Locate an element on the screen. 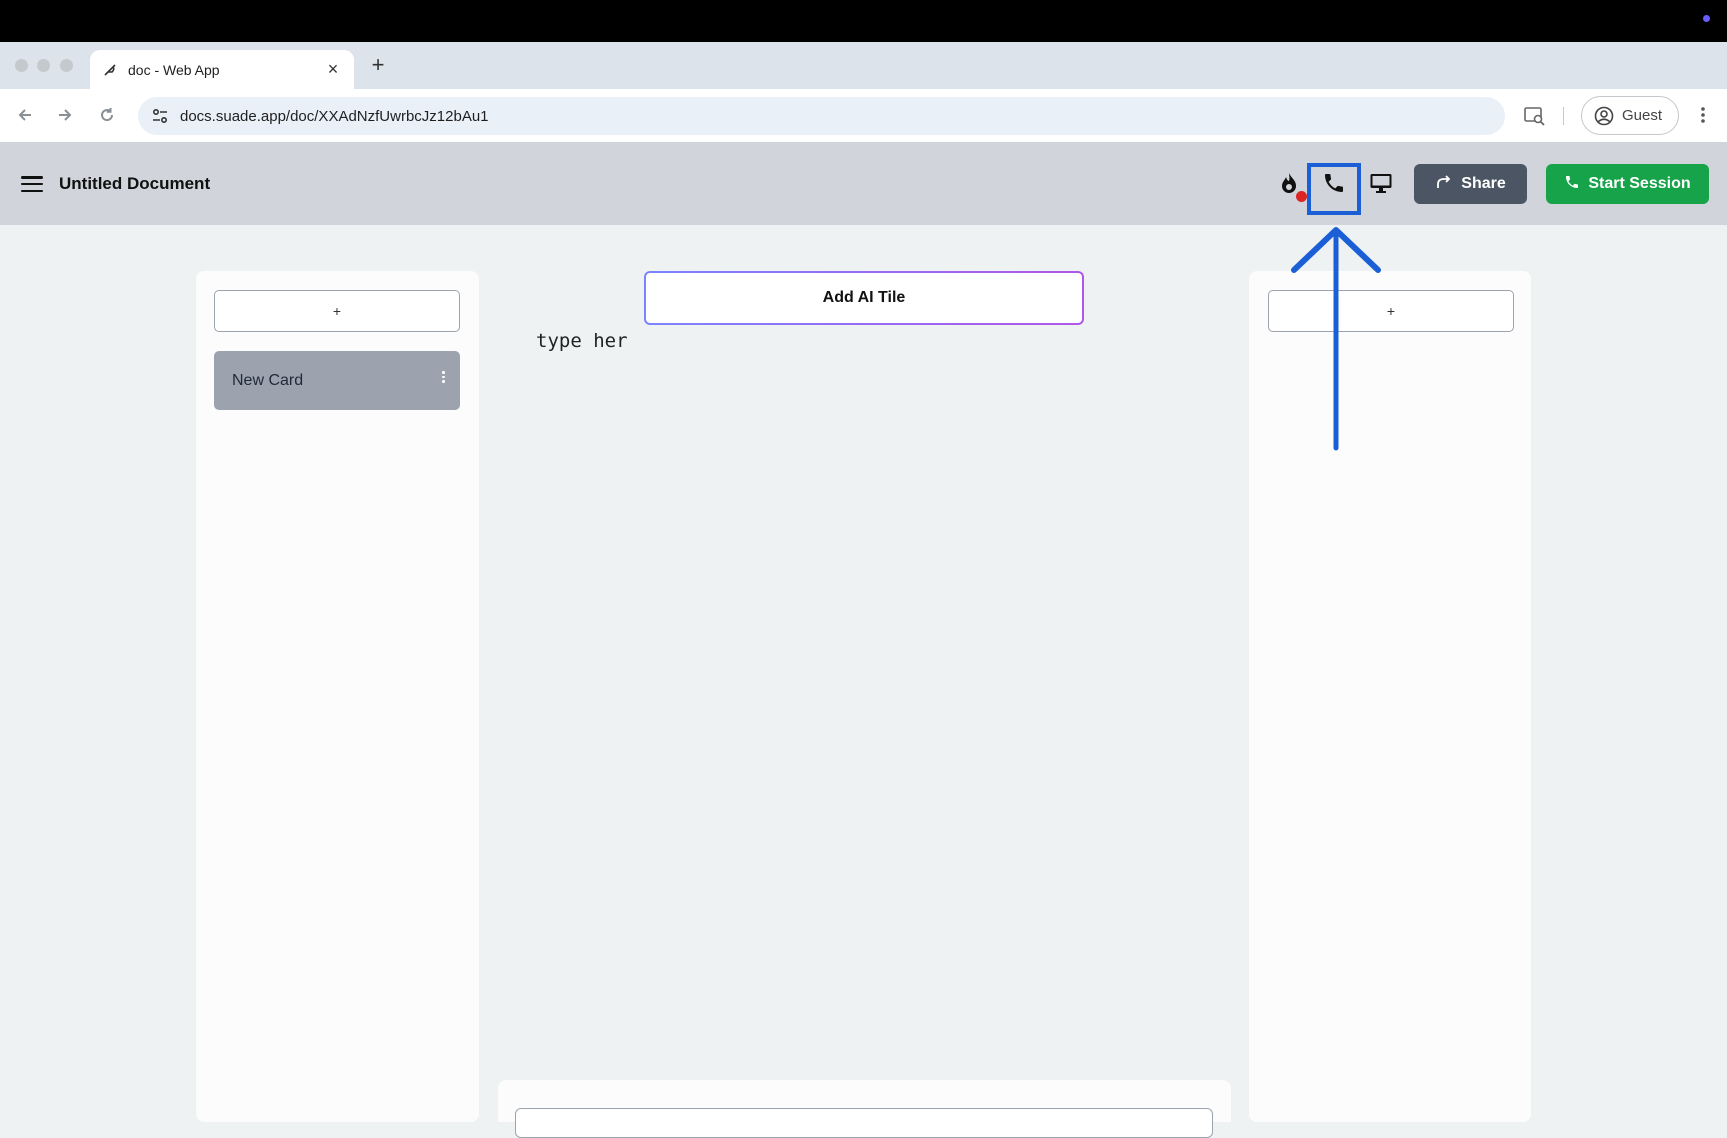  add-ai-tile-button: Add AI Tile is located at coordinates (864, 298).